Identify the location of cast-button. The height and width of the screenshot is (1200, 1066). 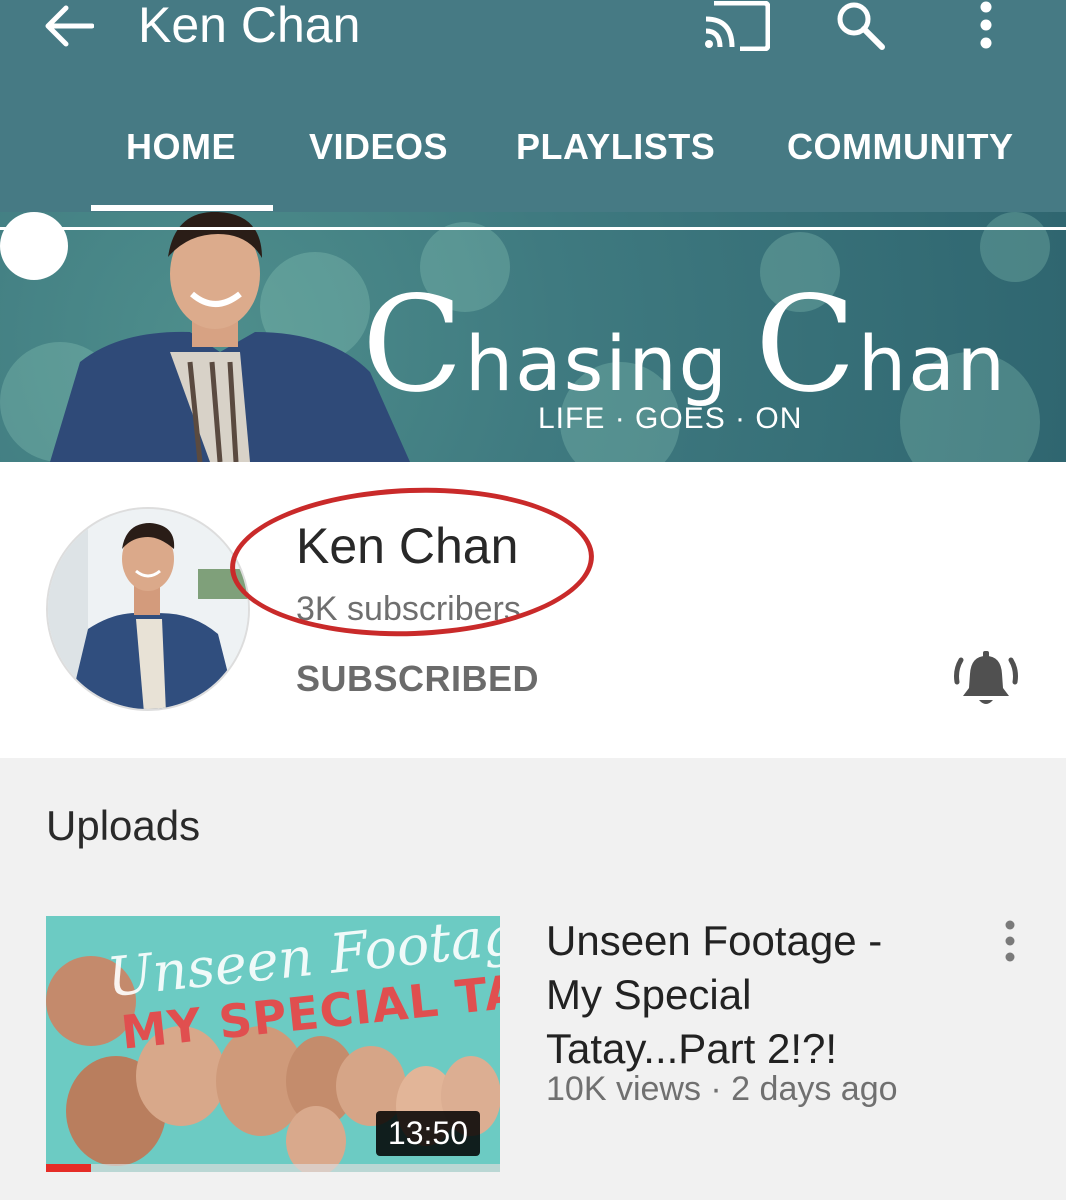
(736, 26).